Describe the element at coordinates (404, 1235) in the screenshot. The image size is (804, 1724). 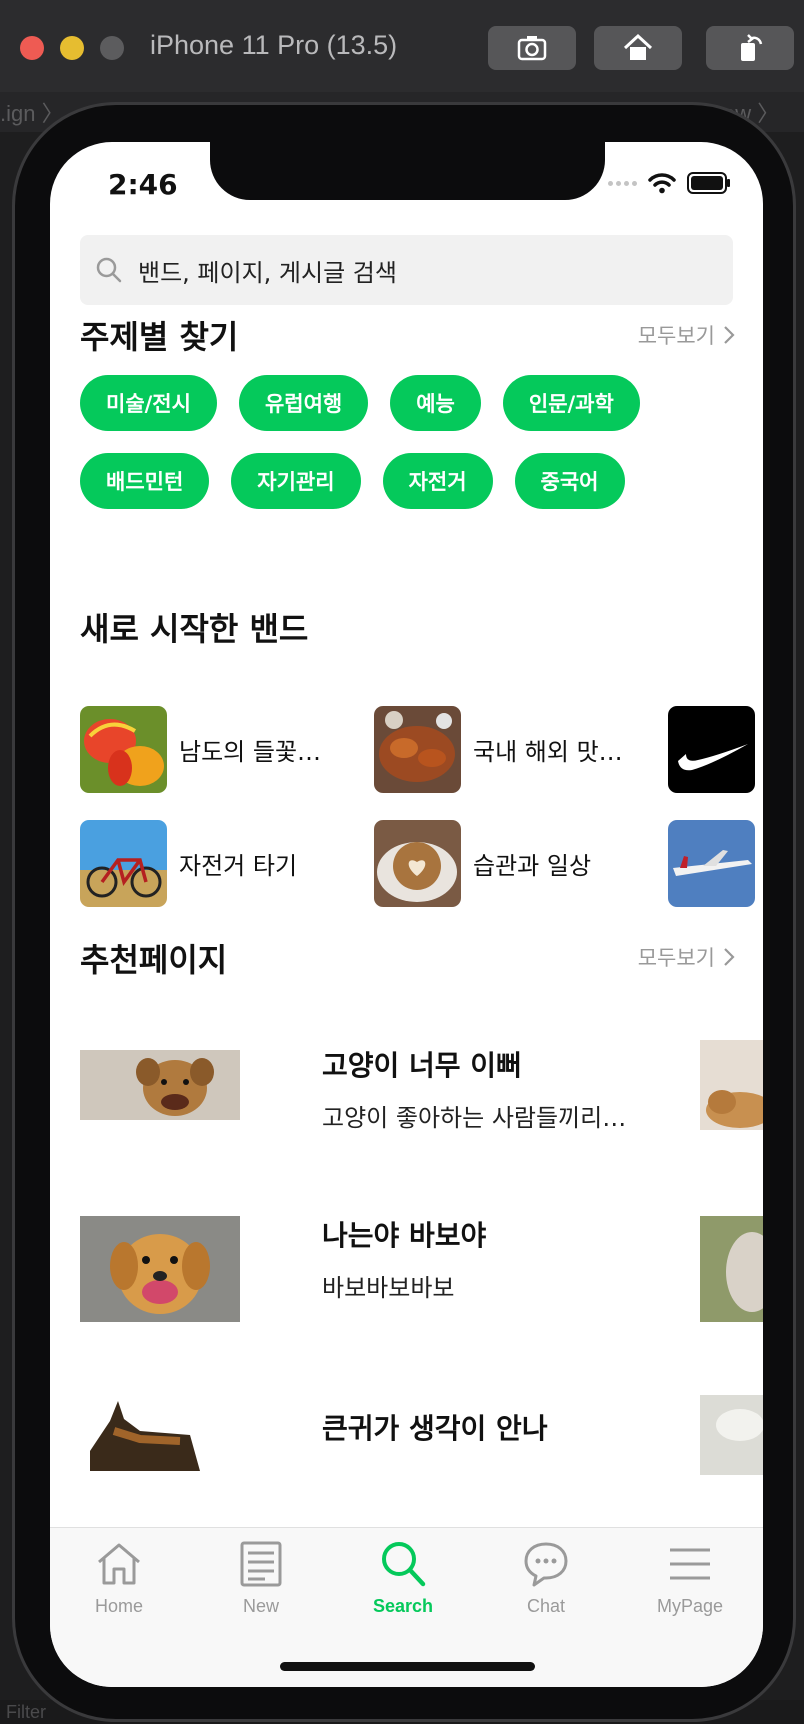
I see `page-title: 나는야 바보야` at that location.